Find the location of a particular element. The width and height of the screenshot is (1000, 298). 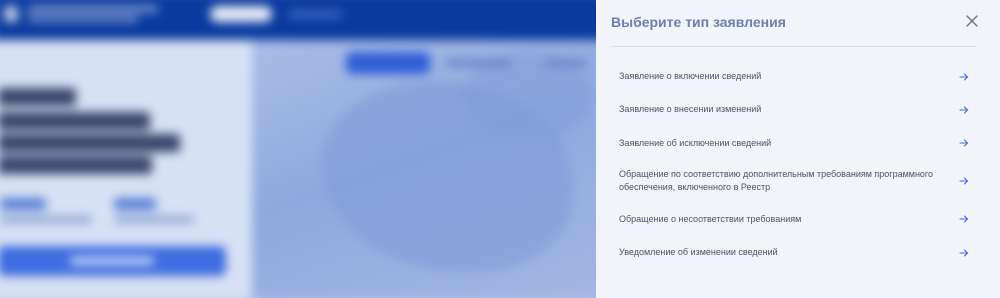

option-changes: Заявление о внесении изменений is located at coordinates (794, 109).